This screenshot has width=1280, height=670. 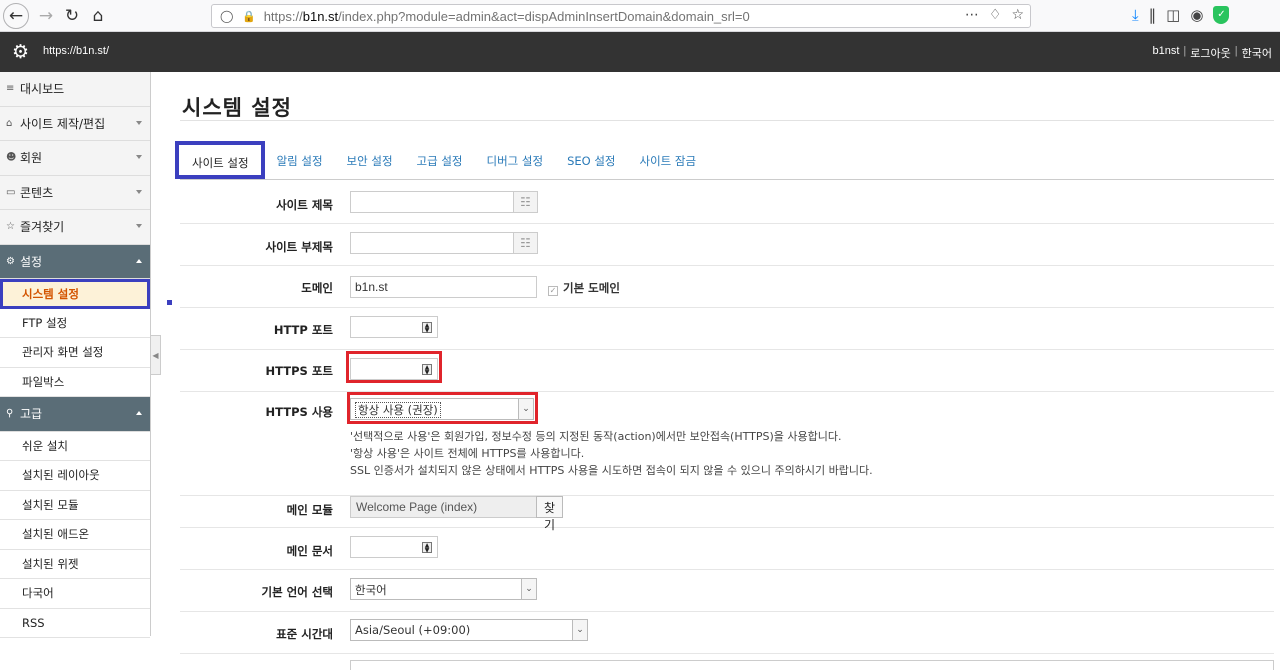 I want to click on page-actions-icon: ⋯, so click(x=972, y=15).